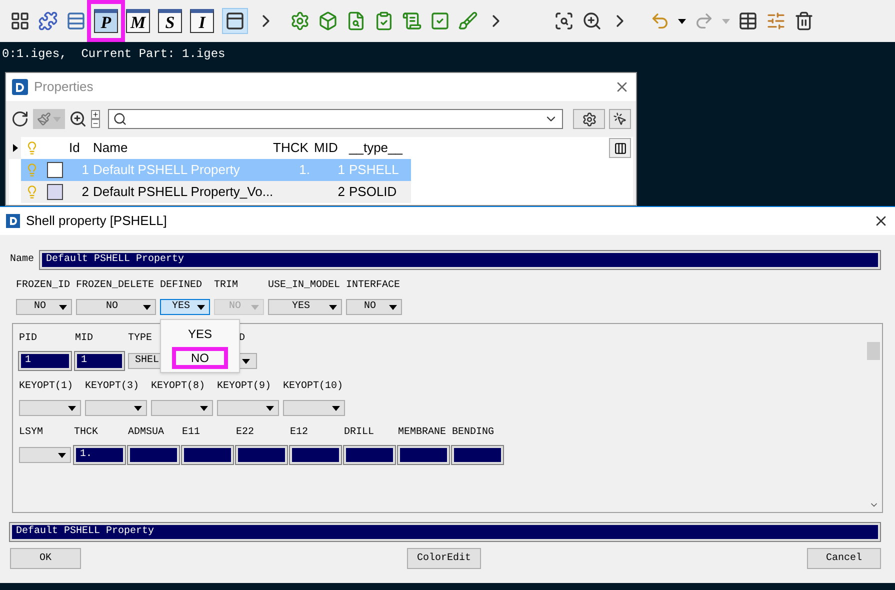 The image size is (895, 590). Describe the element at coordinates (138, 21) in the screenshot. I see `toolbar-button: M` at that location.